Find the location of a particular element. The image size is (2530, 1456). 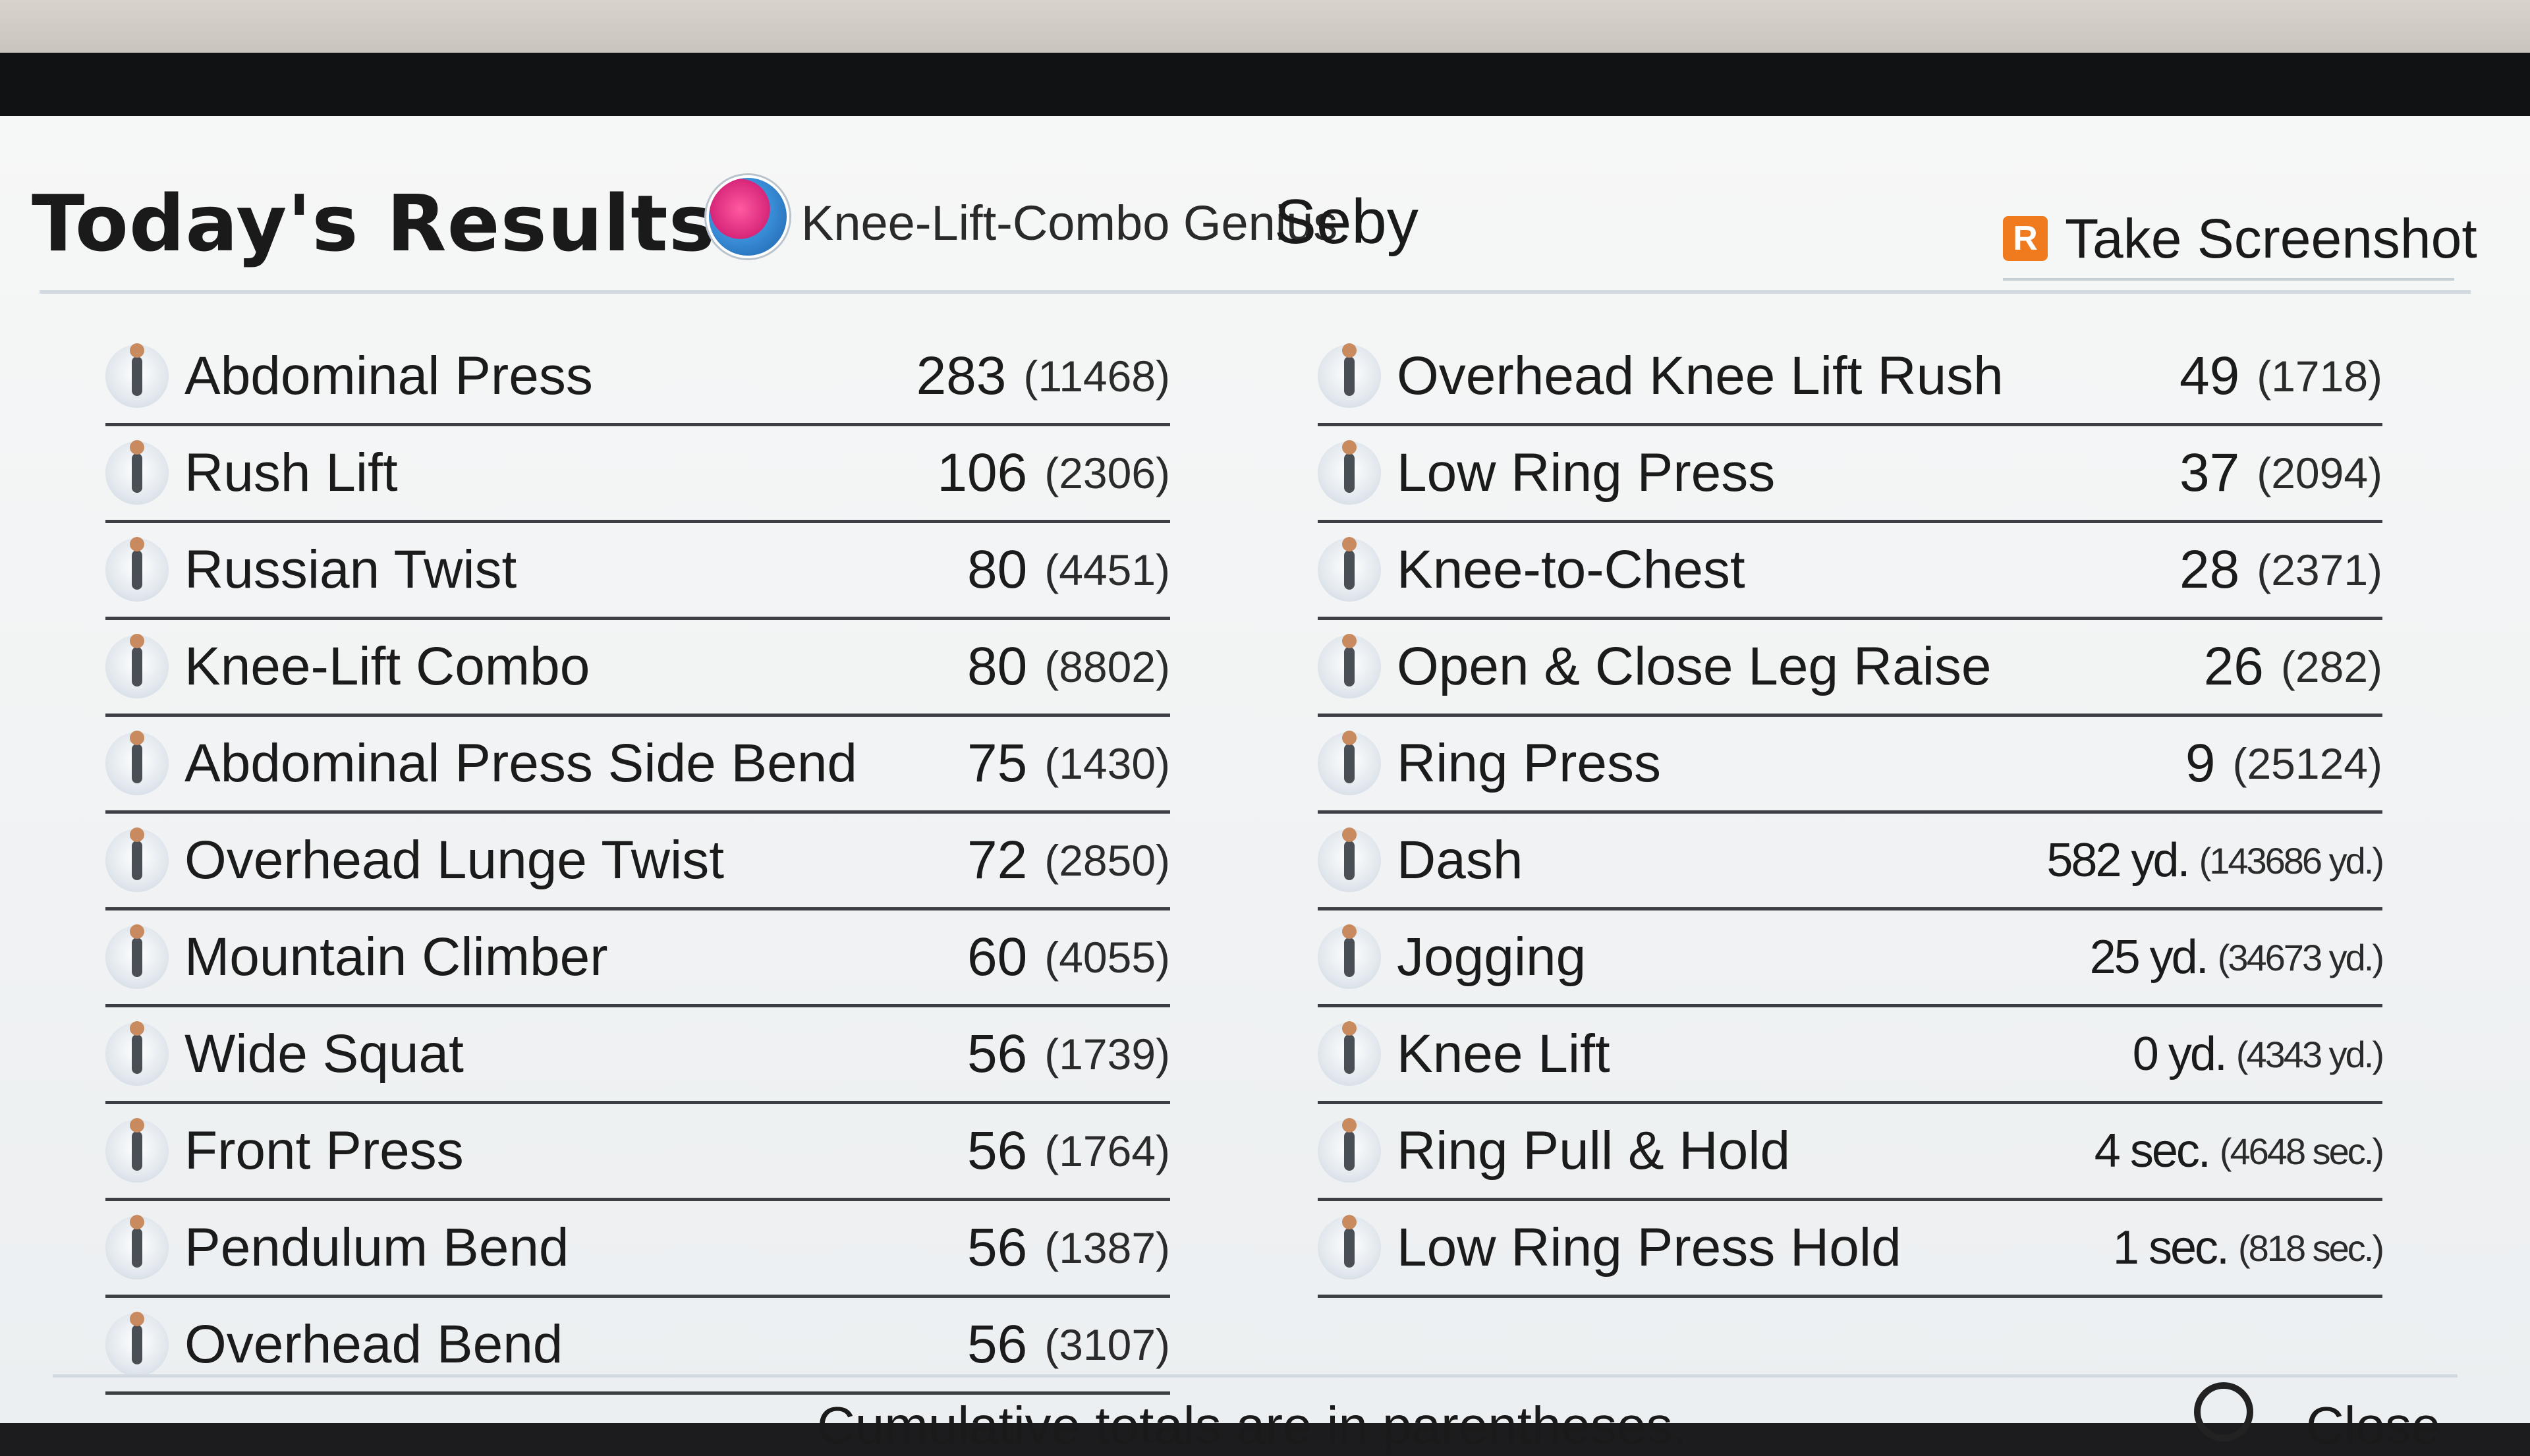

player-subtitle: Knee-Lift-Combo Genius is located at coordinates (1069, 223).